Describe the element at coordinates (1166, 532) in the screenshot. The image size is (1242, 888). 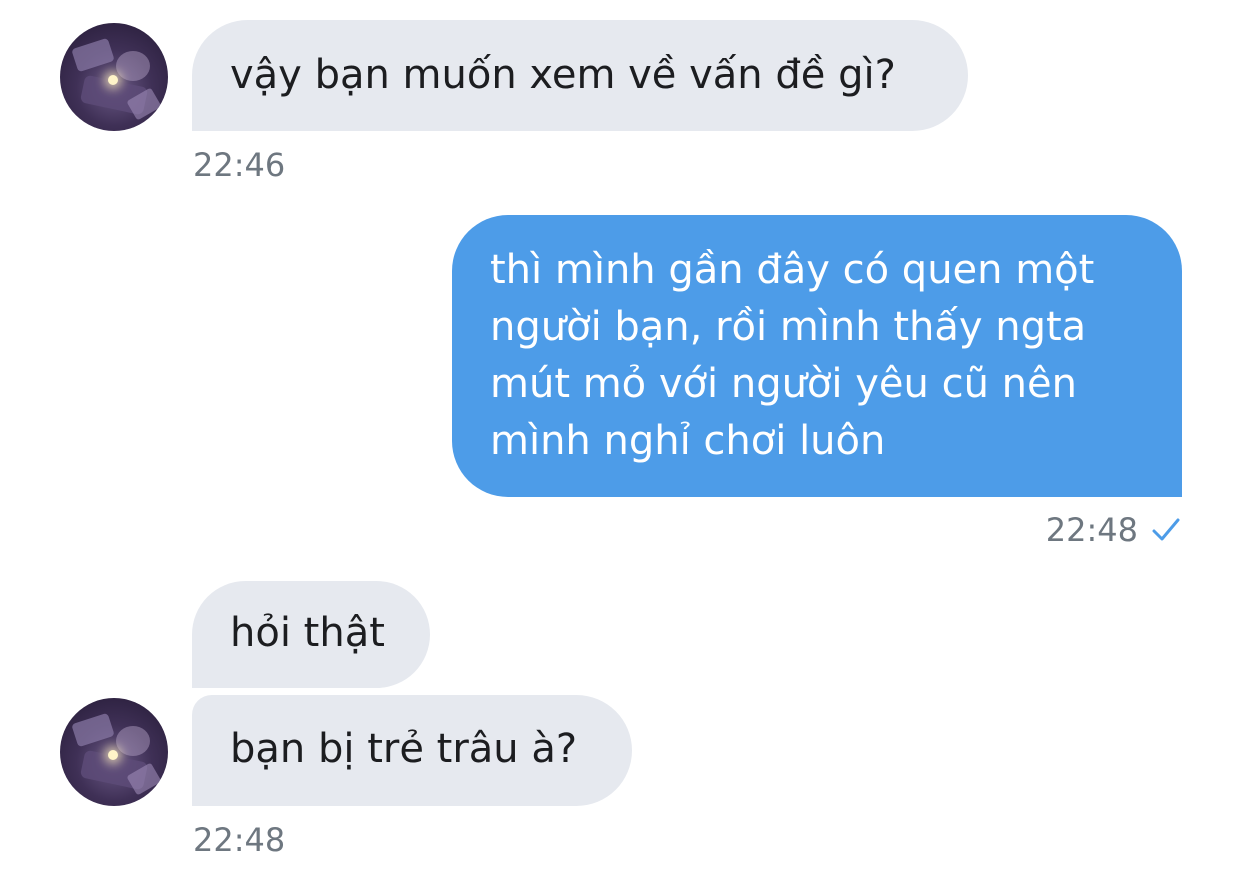
I see `checkmark-icon` at that location.